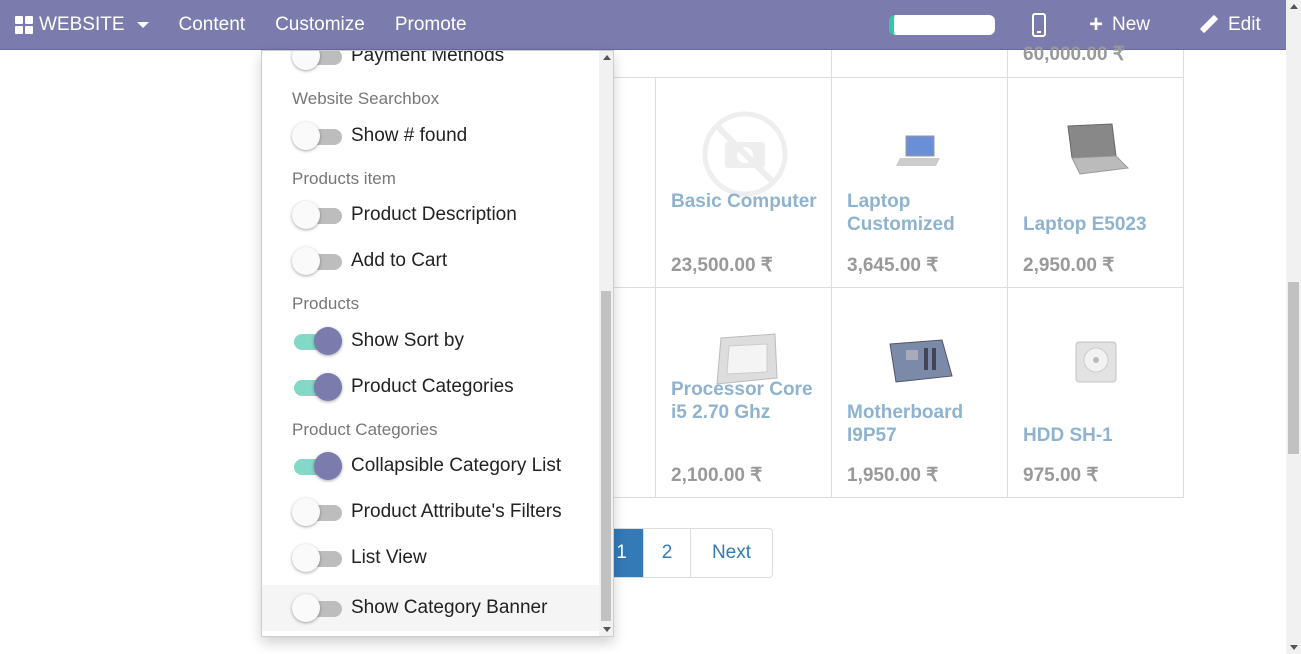 This screenshot has width=1301, height=654. Describe the element at coordinates (751, 401) in the screenshot. I see `product-name: Processor Core i5 2.70 Ghz` at that location.